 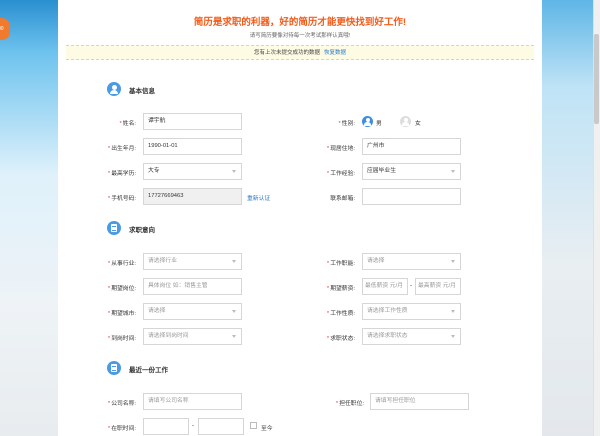 What do you see at coordinates (300, 36) in the screenshot?
I see `page-subtitle: 请写简历要像对待每一次考试那样认真哦!` at bounding box center [300, 36].